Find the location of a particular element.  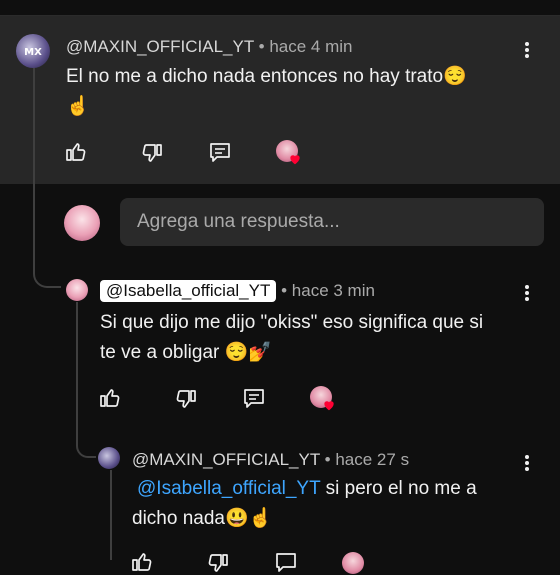

reply-author-chip: @Isabella_official_YT is located at coordinates (188, 291).